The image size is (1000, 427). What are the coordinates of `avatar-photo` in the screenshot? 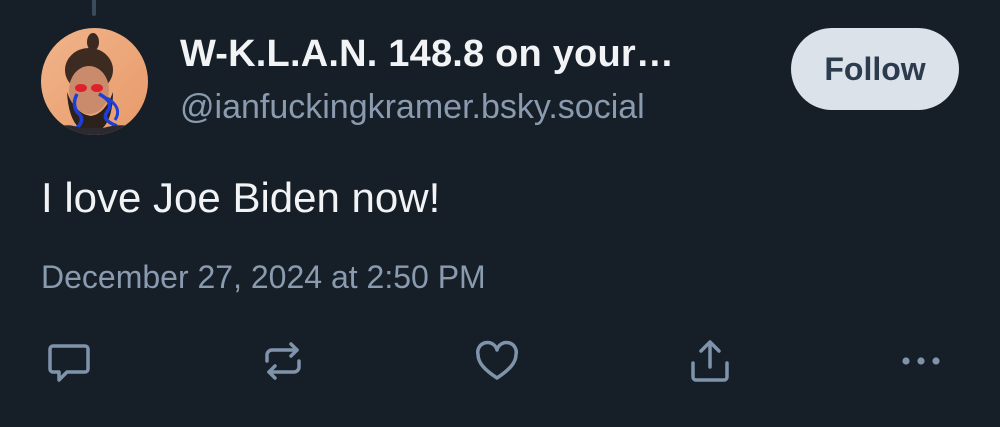 It's located at (94, 81).